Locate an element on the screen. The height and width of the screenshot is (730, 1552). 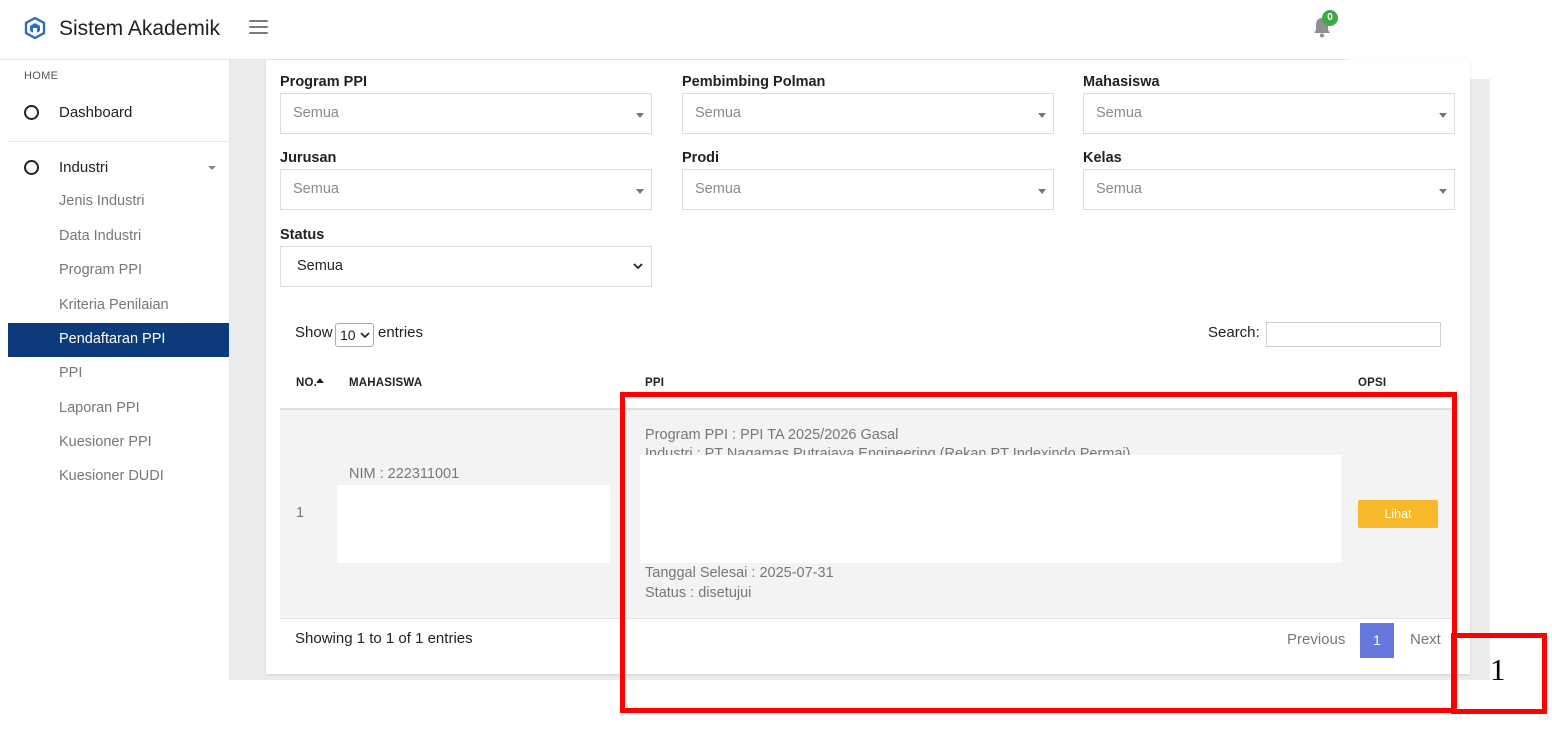
redacted-area is located at coordinates (473, 524).